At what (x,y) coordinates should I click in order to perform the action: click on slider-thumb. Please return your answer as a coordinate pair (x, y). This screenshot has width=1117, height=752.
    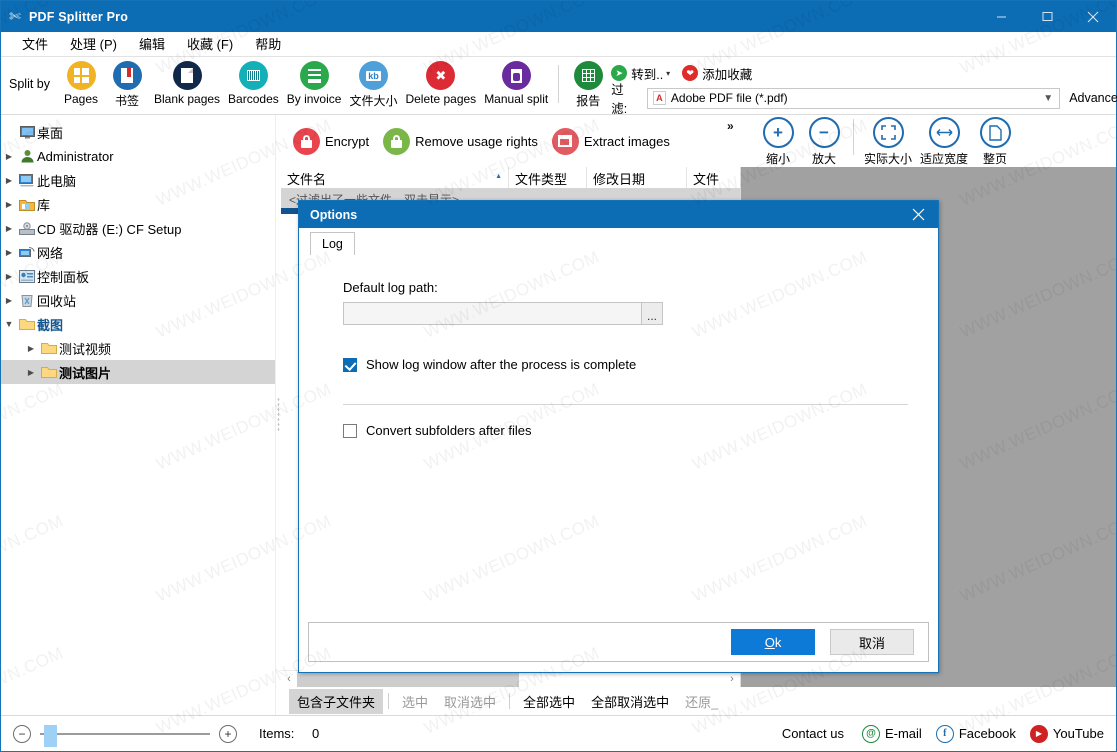
    Looking at the image, I should click on (50, 735).